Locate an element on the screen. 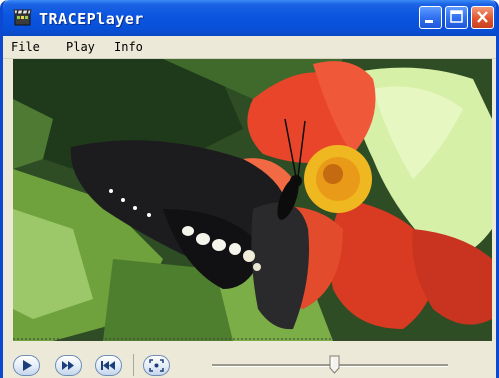 The width and height of the screenshot is (499, 378). menu-bar: File Play Info is located at coordinates (249, 47).